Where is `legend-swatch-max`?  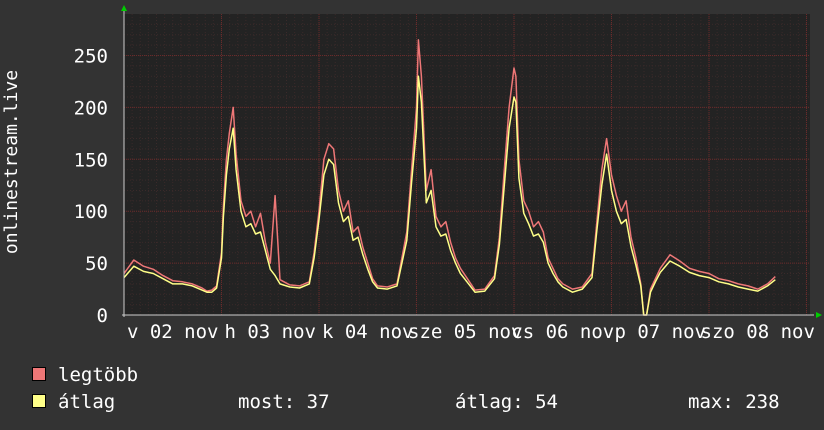
legend-swatch-max is located at coordinates (39, 373).